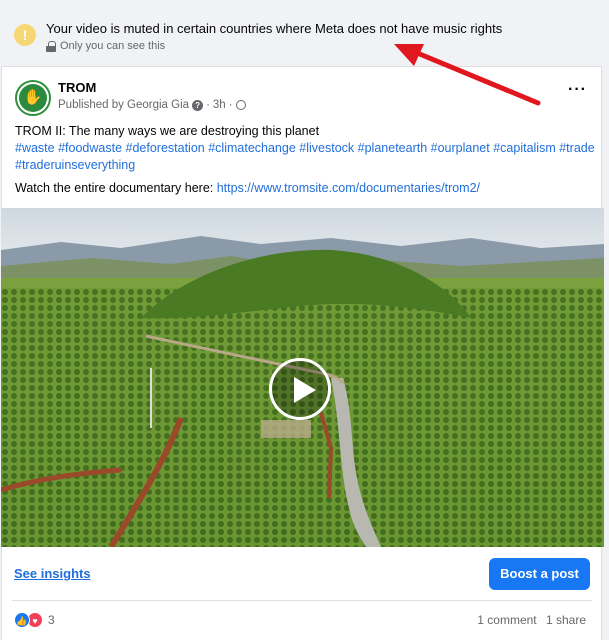 This screenshot has height=640, width=609. I want to click on hashtag-link: #waste, so click(35, 148).